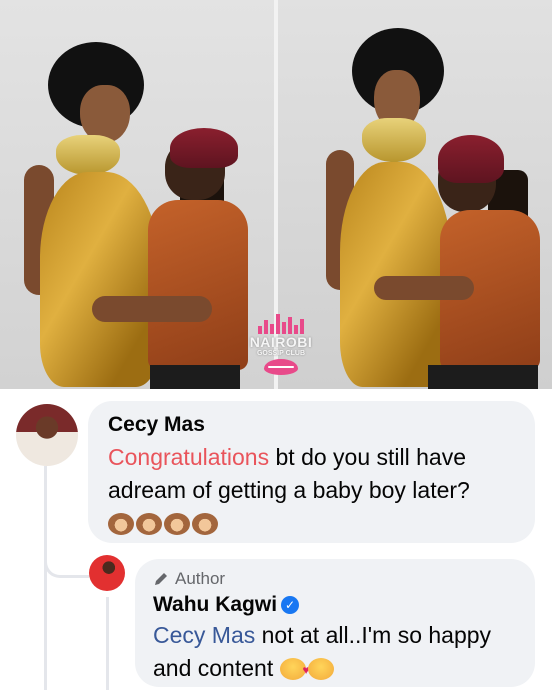  I want to click on watermark-logo: NAIROBI GOSSIP CLUB, so click(281, 343).